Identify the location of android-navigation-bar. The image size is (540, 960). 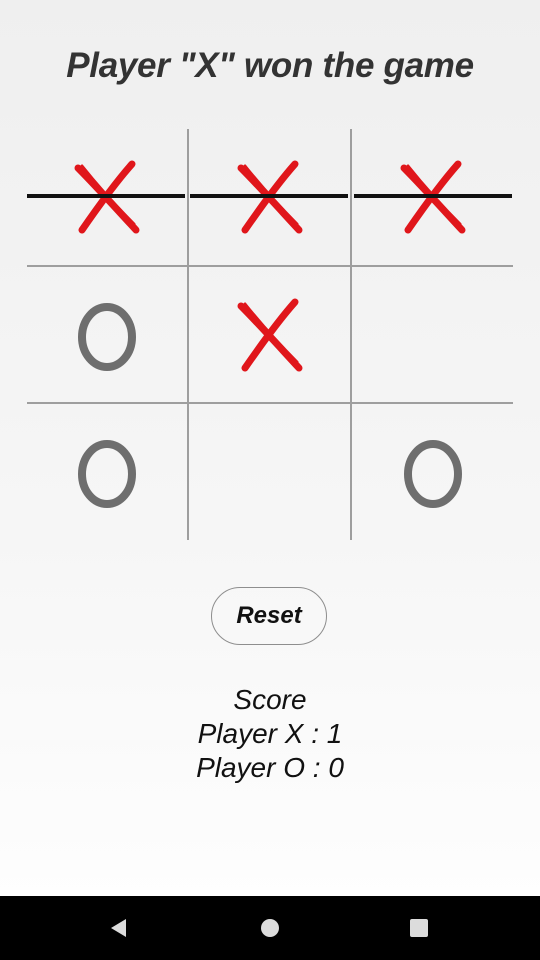
(270, 928).